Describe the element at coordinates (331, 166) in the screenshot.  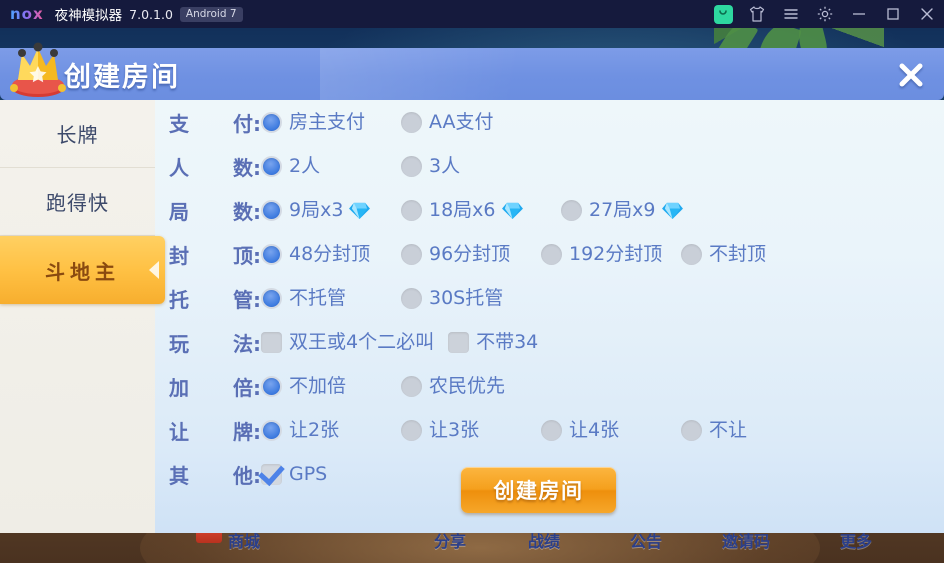
I see `radio-players-2: 2人` at that location.